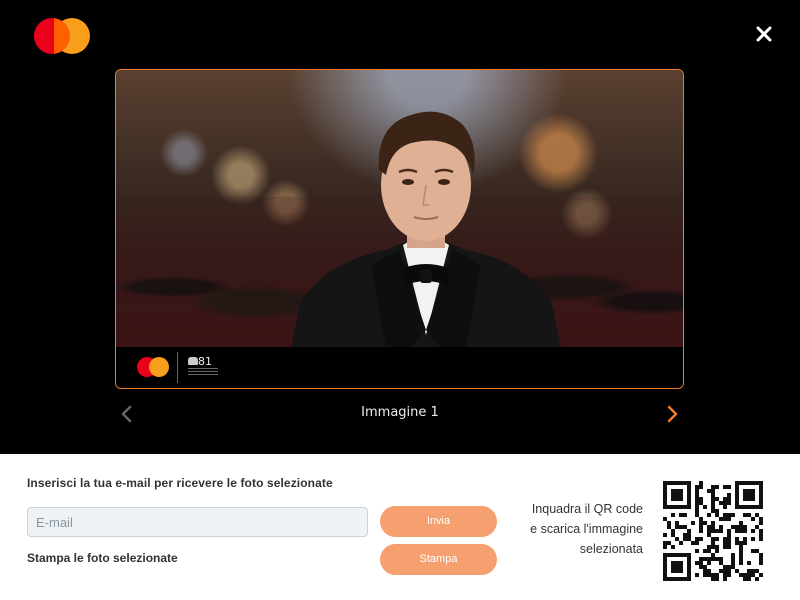 The image size is (800, 600). What do you see at coordinates (438, 559) in the screenshot?
I see `print-button: Stampa` at bounding box center [438, 559].